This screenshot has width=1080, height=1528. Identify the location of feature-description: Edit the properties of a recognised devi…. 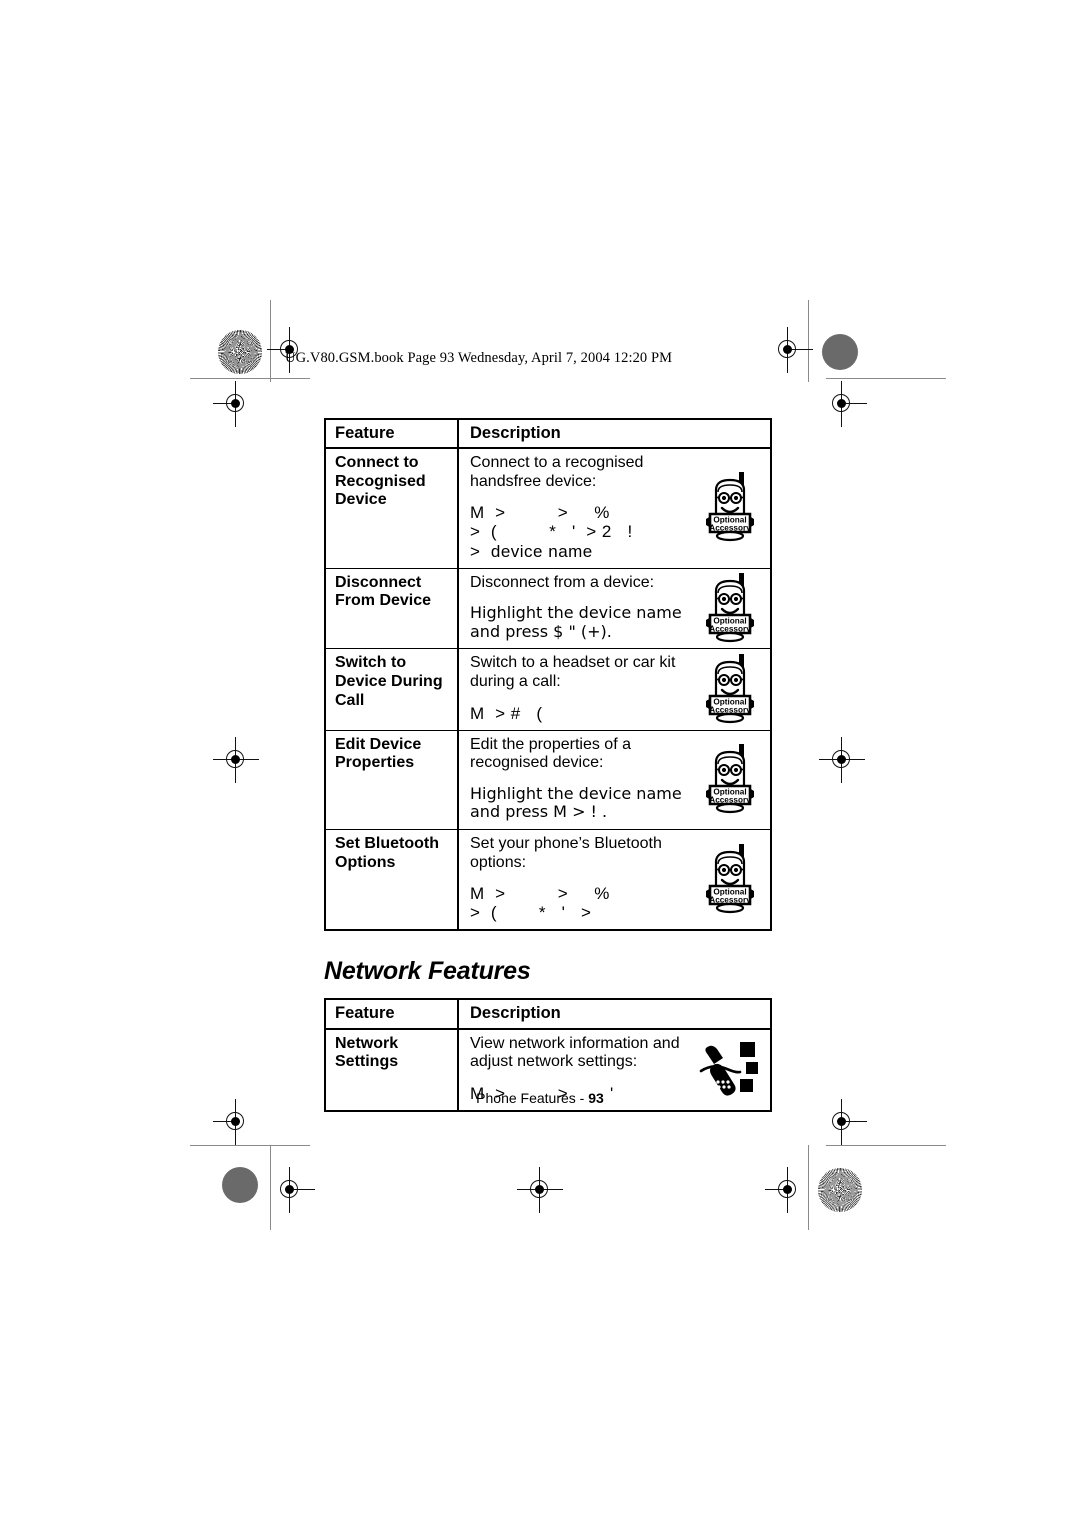
(614, 779).